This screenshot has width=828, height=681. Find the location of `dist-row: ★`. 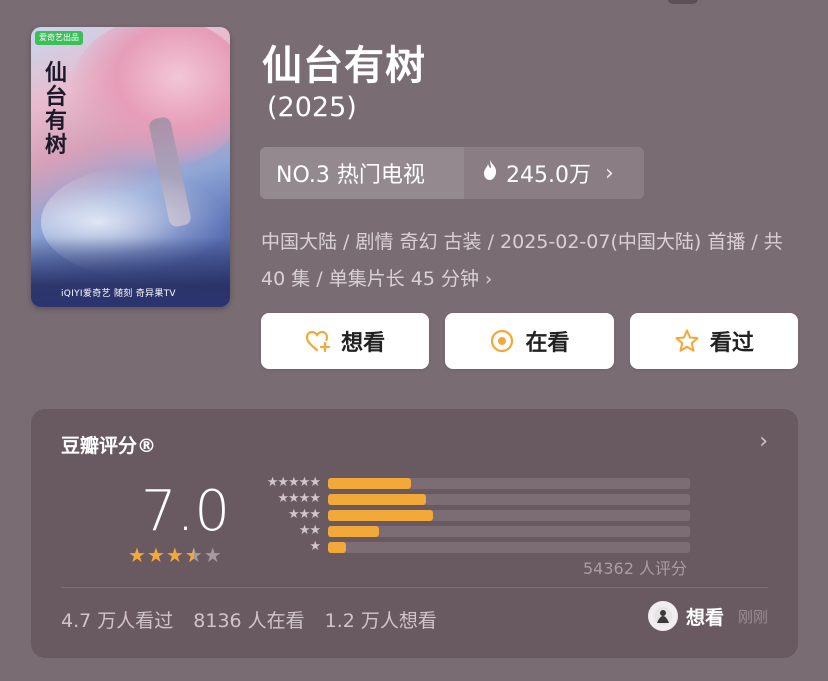

dist-row: ★ is located at coordinates (478, 547).